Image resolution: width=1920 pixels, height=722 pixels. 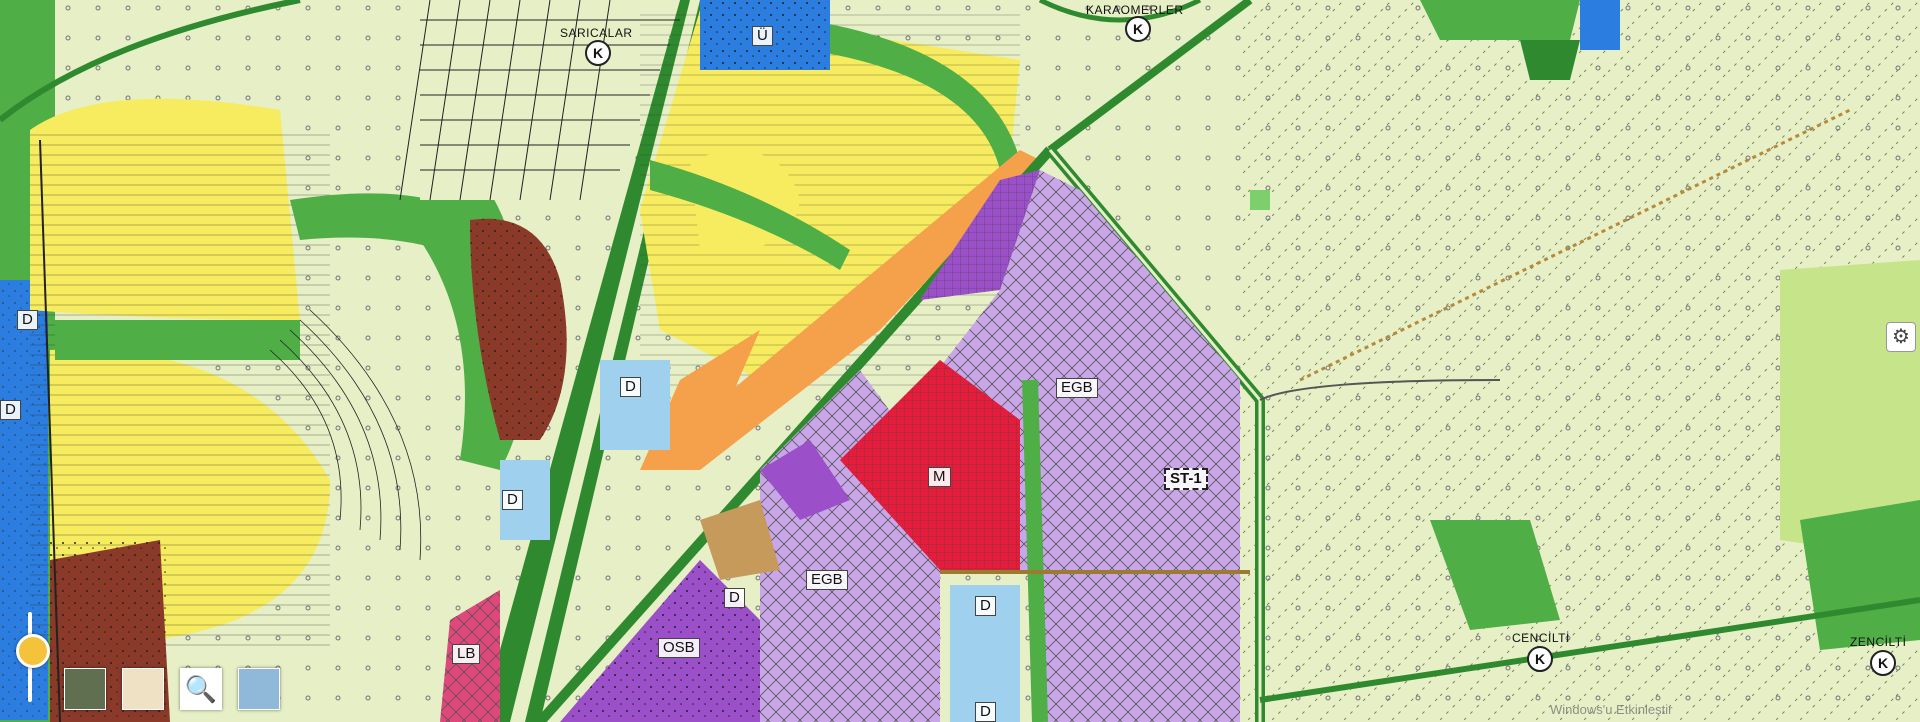 What do you see at coordinates (679, 648) in the screenshot?
I see `zone-osb: OSB` at bounding box center [679, 648].